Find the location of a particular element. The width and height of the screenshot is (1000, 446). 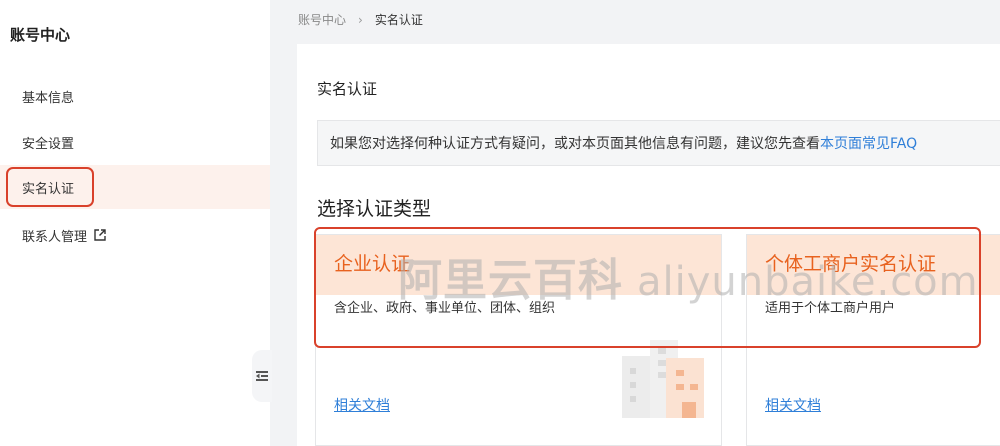

faq-link: 本页面常见FAQ is located at coordinates (868, 143).